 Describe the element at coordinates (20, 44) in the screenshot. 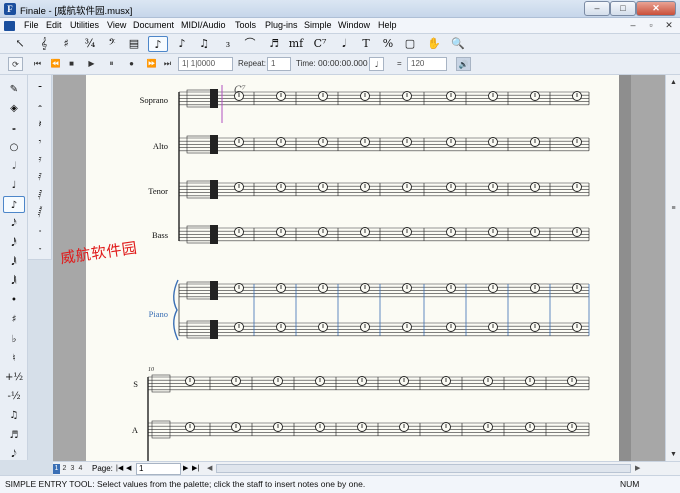

I see `selection-tool-icon: ↖` at that location.